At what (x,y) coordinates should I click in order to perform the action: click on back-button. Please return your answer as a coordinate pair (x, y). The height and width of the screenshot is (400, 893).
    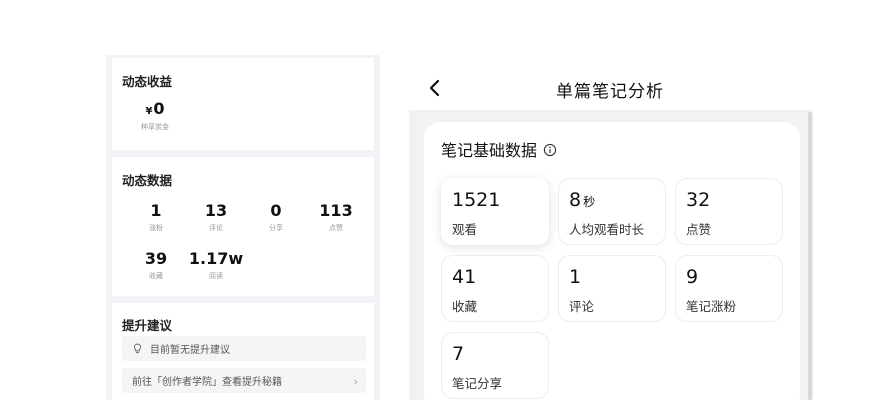
    Looking at the image, I should click on (436, 88).